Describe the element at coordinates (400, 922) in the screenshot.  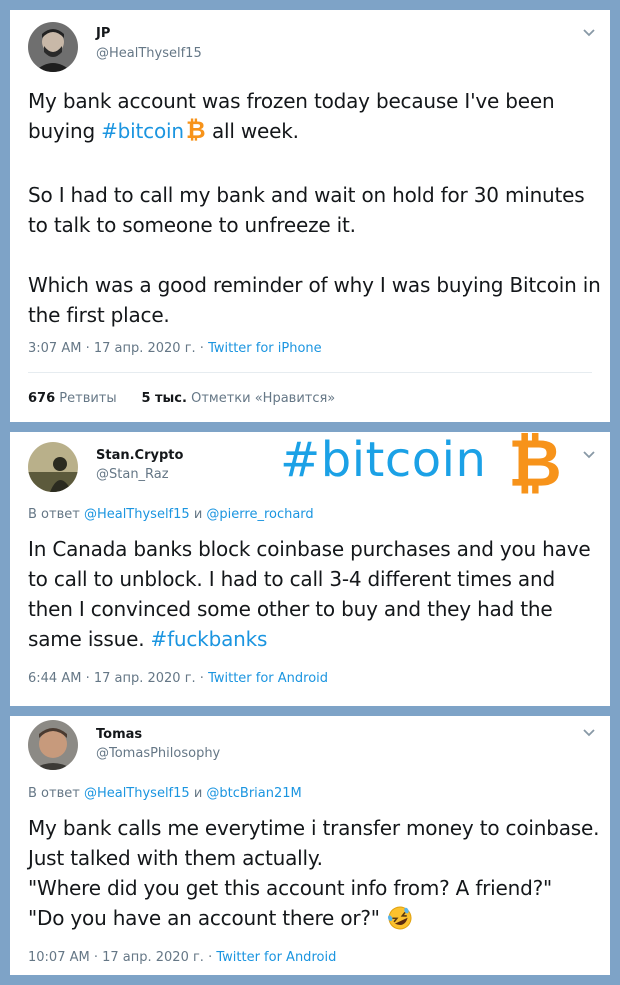
I see `rolling-on-floor-laughing-emoji-icon` at that location.